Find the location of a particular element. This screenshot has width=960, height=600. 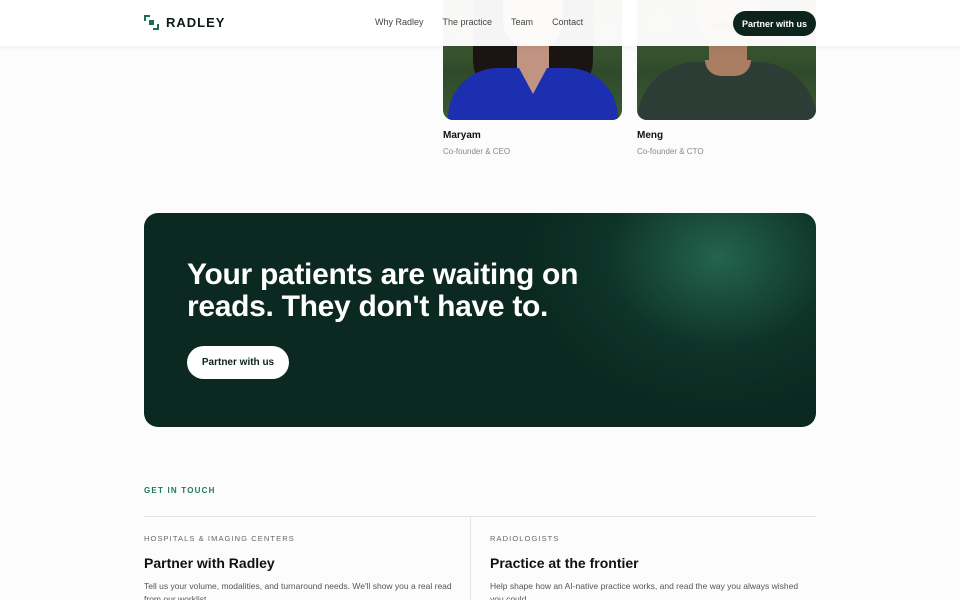

contact-label: HOSPITALS & IMAGING CENTERS is located at coordinates (219, 538).